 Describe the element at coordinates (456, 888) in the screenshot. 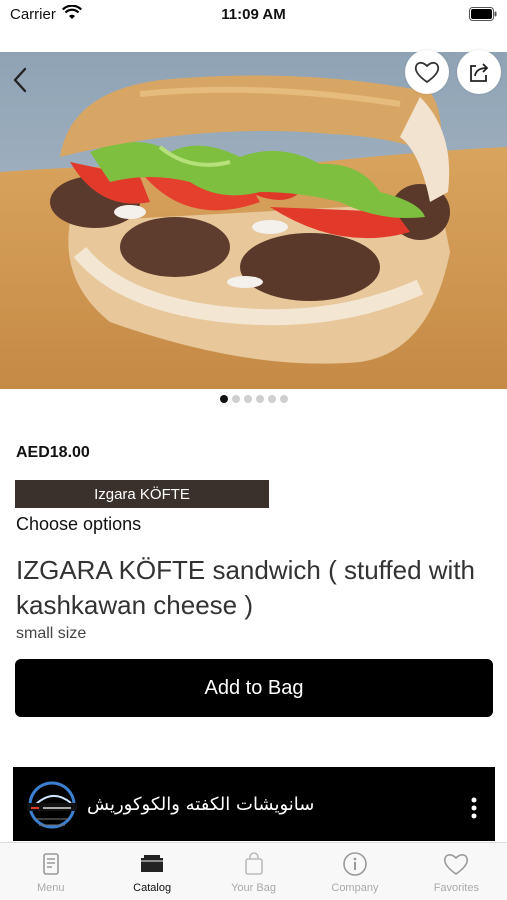

I see `tab-label: Favorites` at that location.